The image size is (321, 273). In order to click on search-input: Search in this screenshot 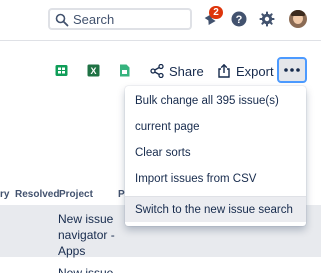, I will do `click(120, 19)`.